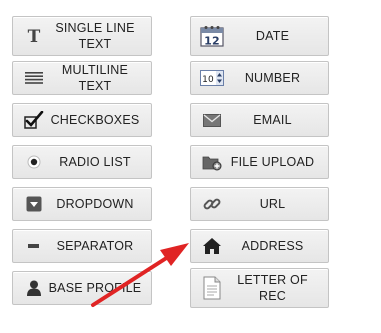 The image size is (381, 333). Describe the element at coordinates (272, 162) in the screenshot. I see `button-label: FILE UPLOAD` at that location.